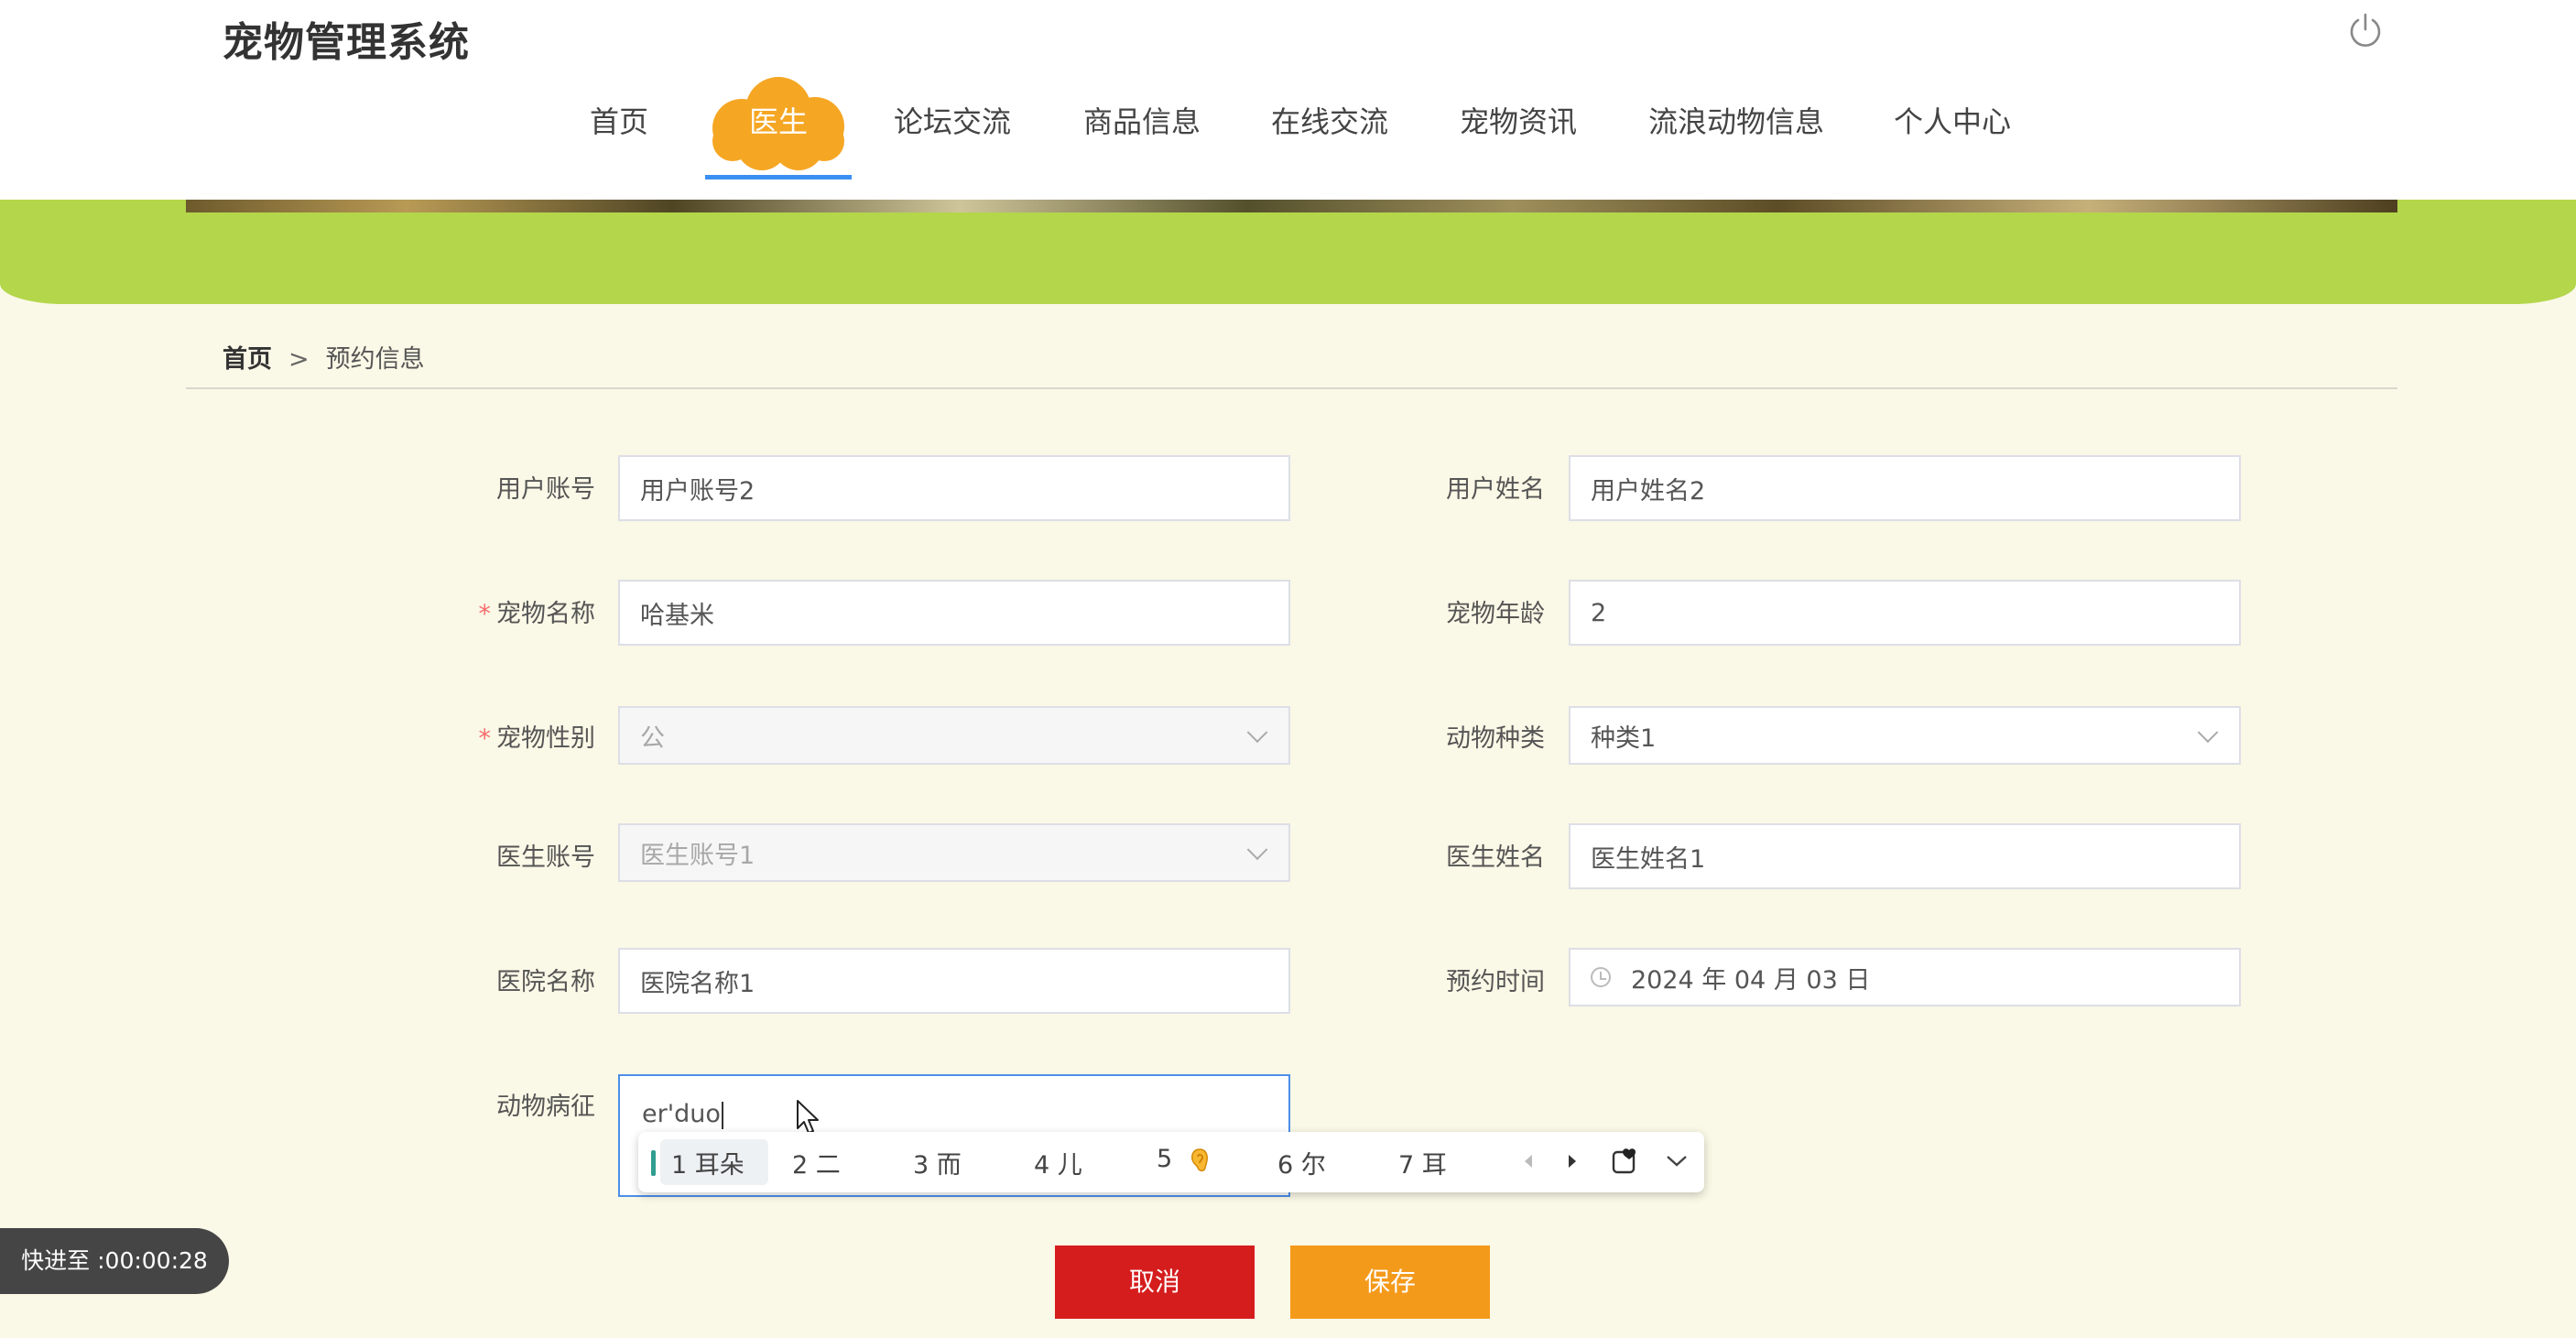 Image resolution: width=2576 pixels, height=1338 pixels. Describe the element at coordinates (537, 738) in the screenshot. I see `pet-gender-label: * 宠物性别` at that location.